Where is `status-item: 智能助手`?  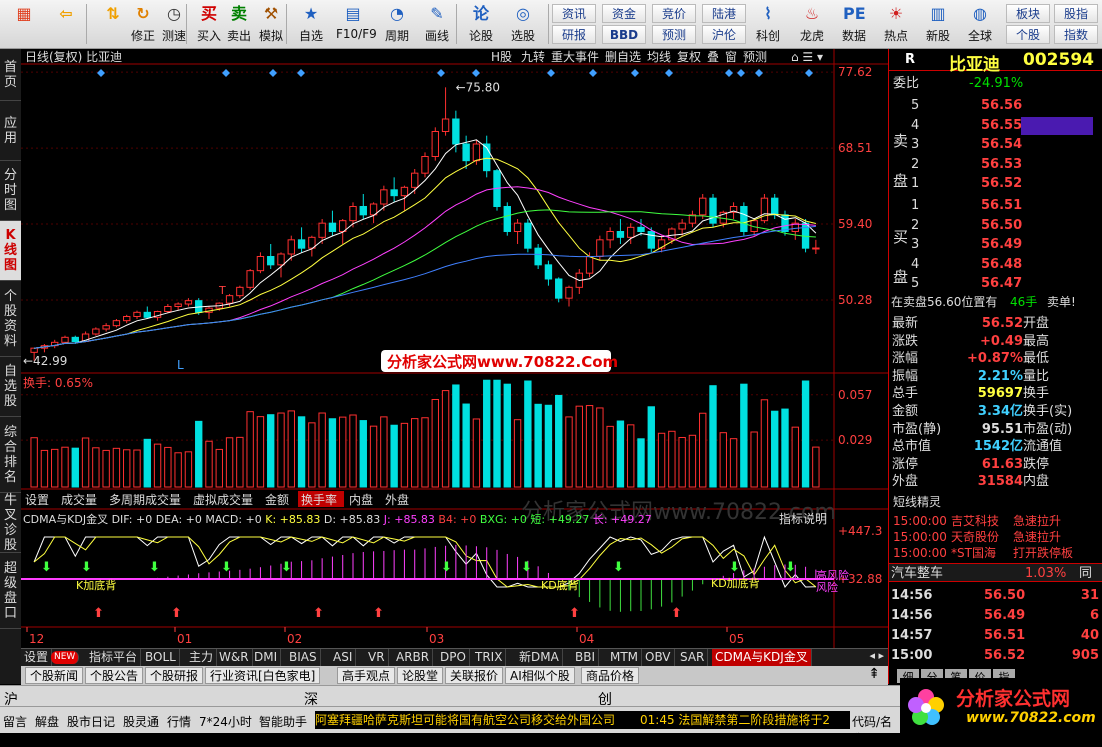
status-item: 智能助手 is located at coordinates (283, 721).